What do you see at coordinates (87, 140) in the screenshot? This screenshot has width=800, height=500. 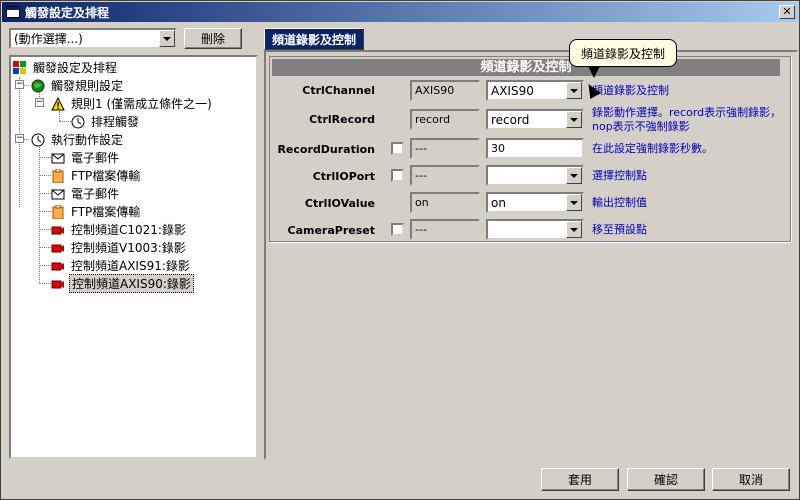 I see `tree-item-label: 執行動作設定` at bounding box center [87, 140].